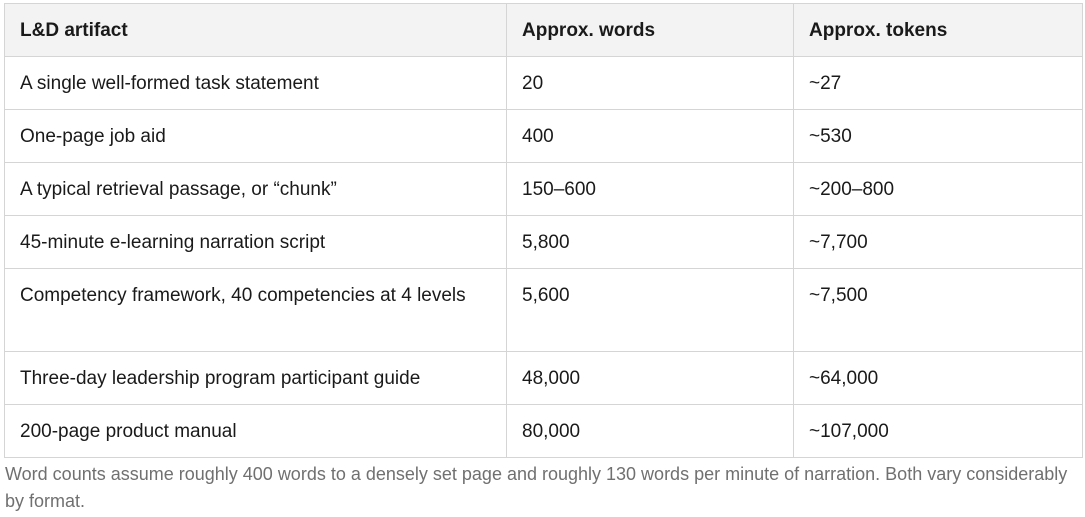  Describe the element at coordinates (255, 431) in the screenshot. I see `cell-artifact: 200-page product manual` at that location.